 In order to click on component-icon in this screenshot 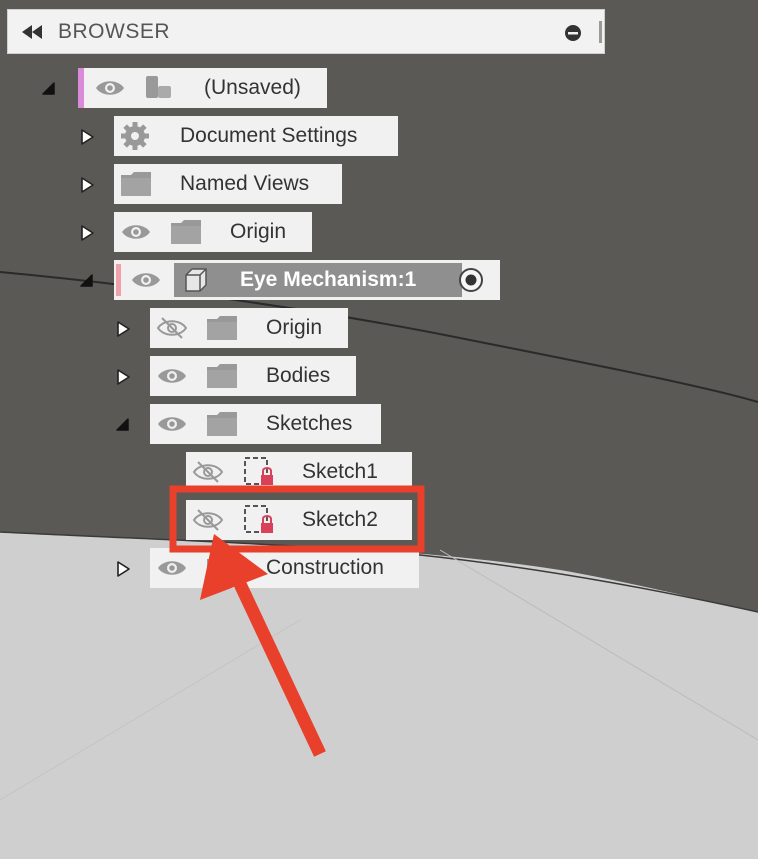, I will do `click(158, 87)`.